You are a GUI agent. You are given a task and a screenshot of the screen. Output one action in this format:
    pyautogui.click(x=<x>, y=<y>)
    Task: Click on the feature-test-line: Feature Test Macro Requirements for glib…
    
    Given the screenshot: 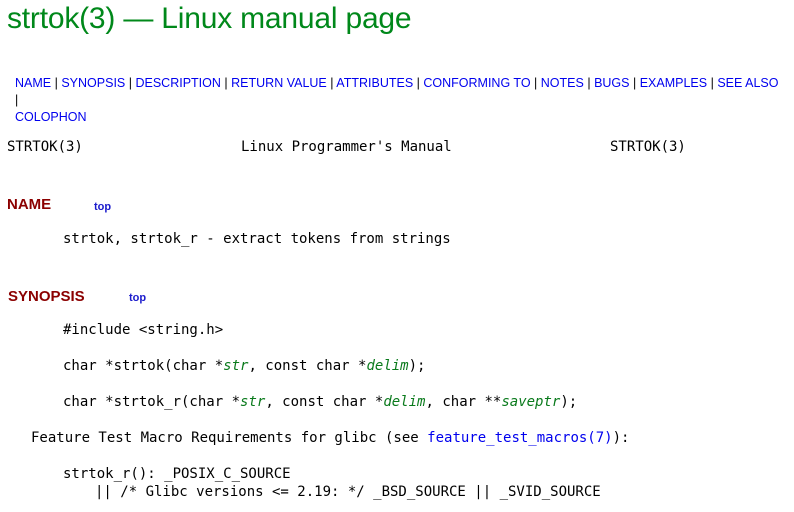 What is the action you would take?
    pyautogui.click(x=330, y=438)
    